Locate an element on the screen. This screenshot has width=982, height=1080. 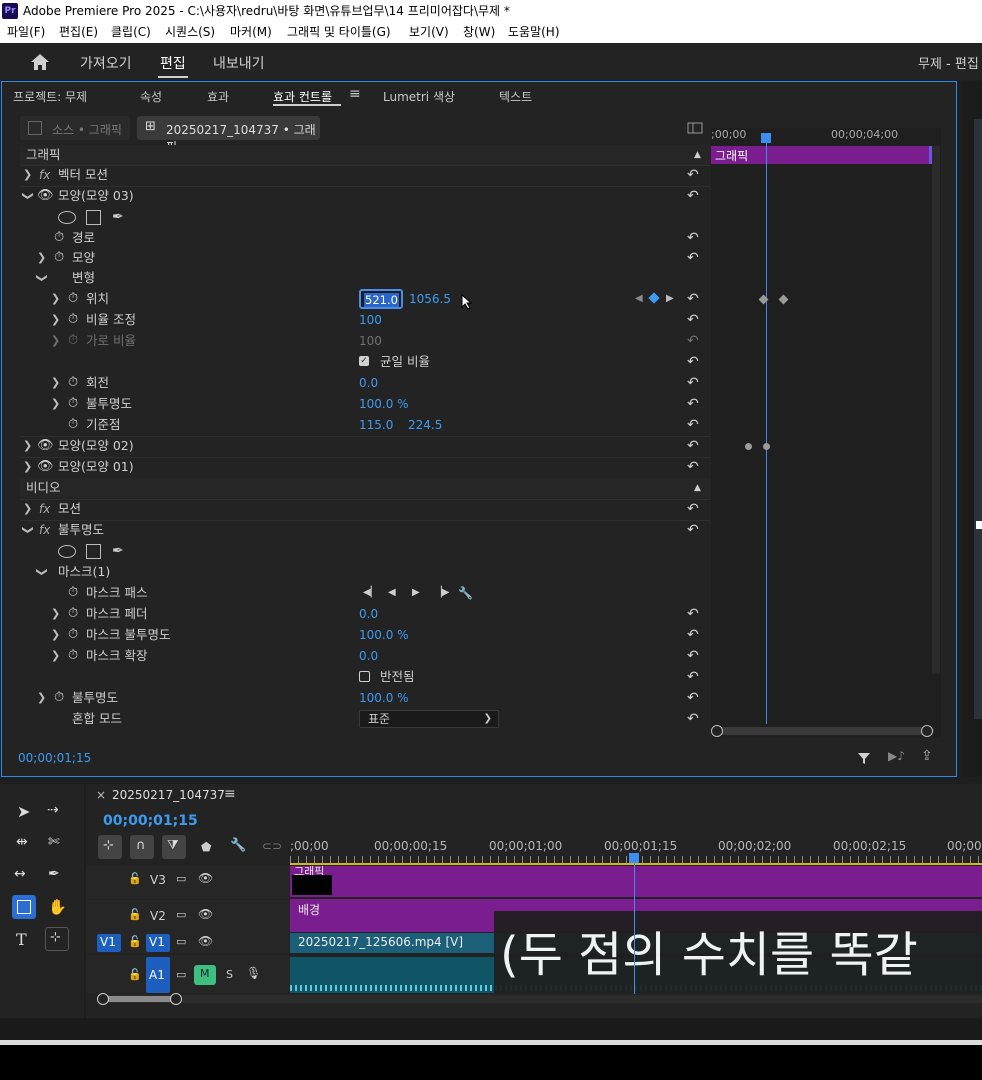
stopwatch-active-icon: ⏱ is located at coordinates (73, 299).